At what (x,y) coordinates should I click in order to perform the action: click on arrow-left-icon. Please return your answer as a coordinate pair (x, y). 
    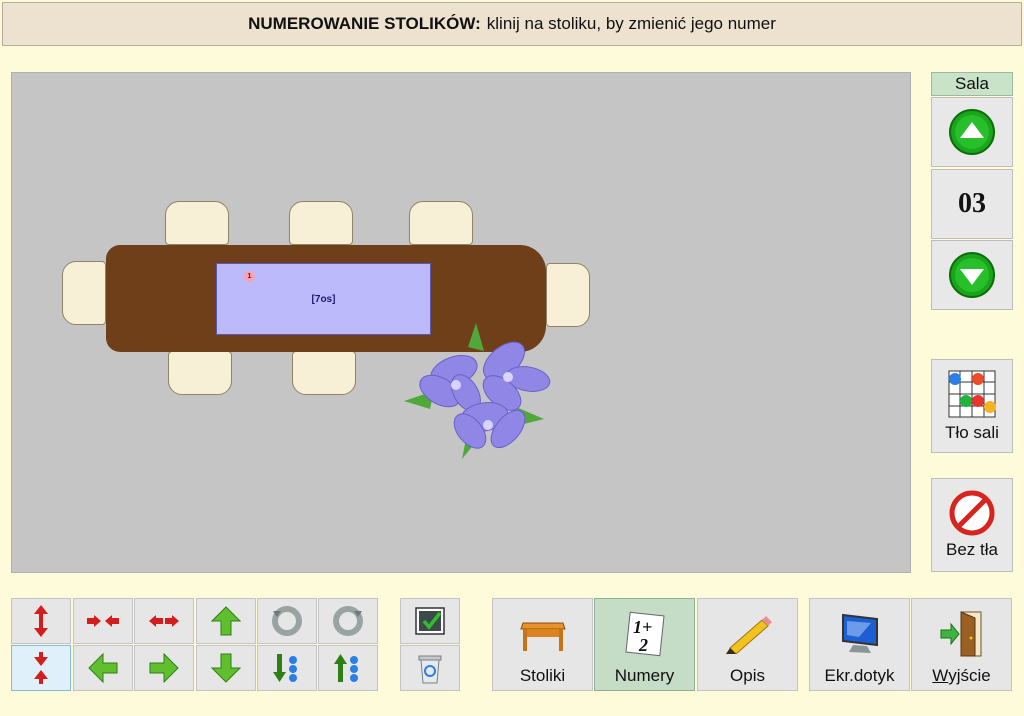
    Looking at the image, I should click on (103, 668).